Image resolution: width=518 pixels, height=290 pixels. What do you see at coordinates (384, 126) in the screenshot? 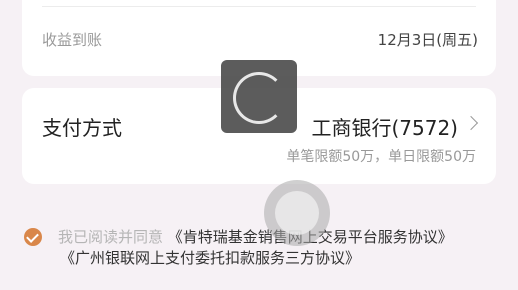
I see `payment-bank-name: 工商银行(7572)` at bounding box center [384, 126].